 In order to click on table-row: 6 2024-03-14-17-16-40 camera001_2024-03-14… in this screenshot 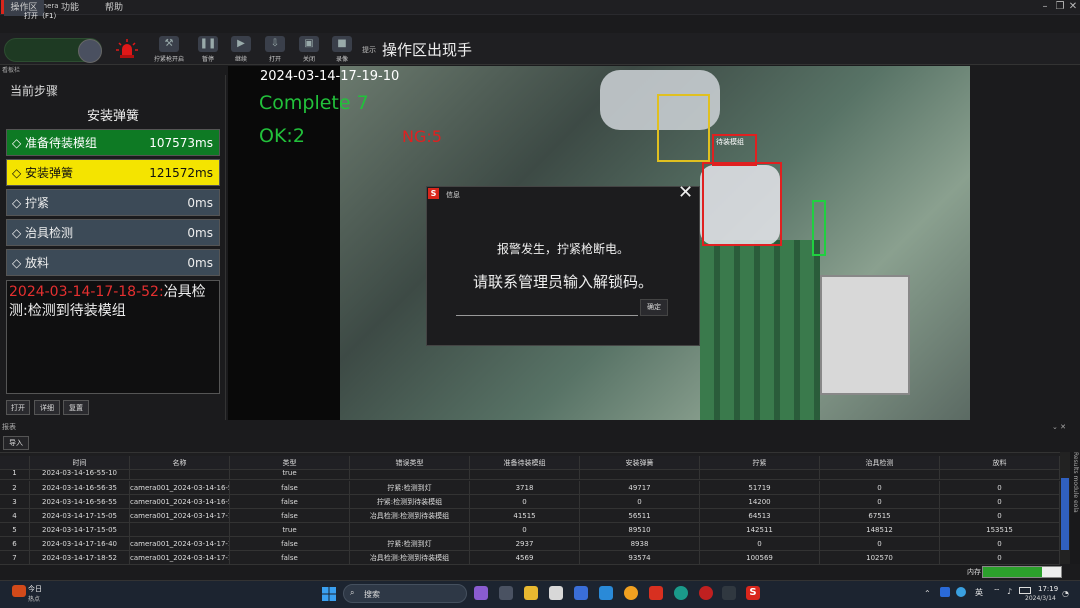, I will do `click(530, 544)`.